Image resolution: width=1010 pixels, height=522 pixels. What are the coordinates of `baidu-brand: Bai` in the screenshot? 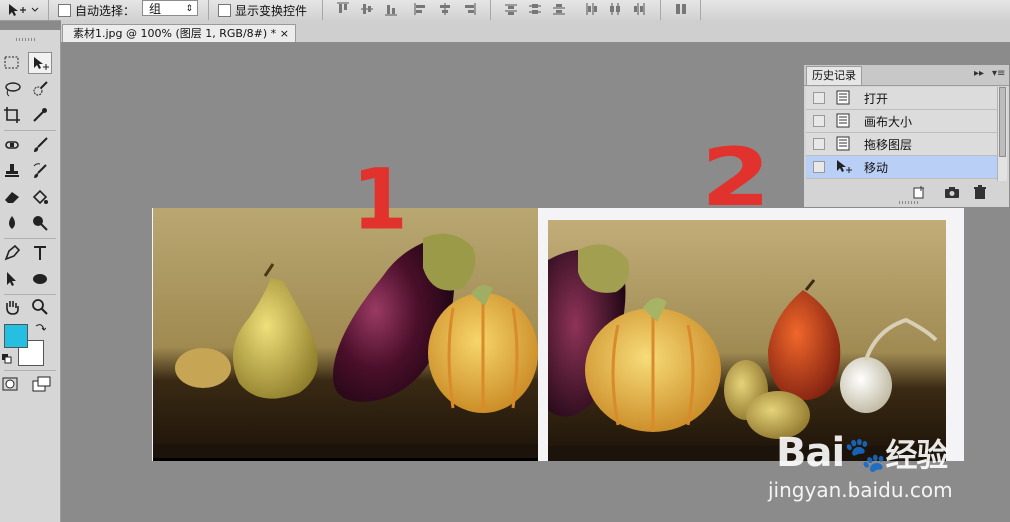 It's located at (810, 453).